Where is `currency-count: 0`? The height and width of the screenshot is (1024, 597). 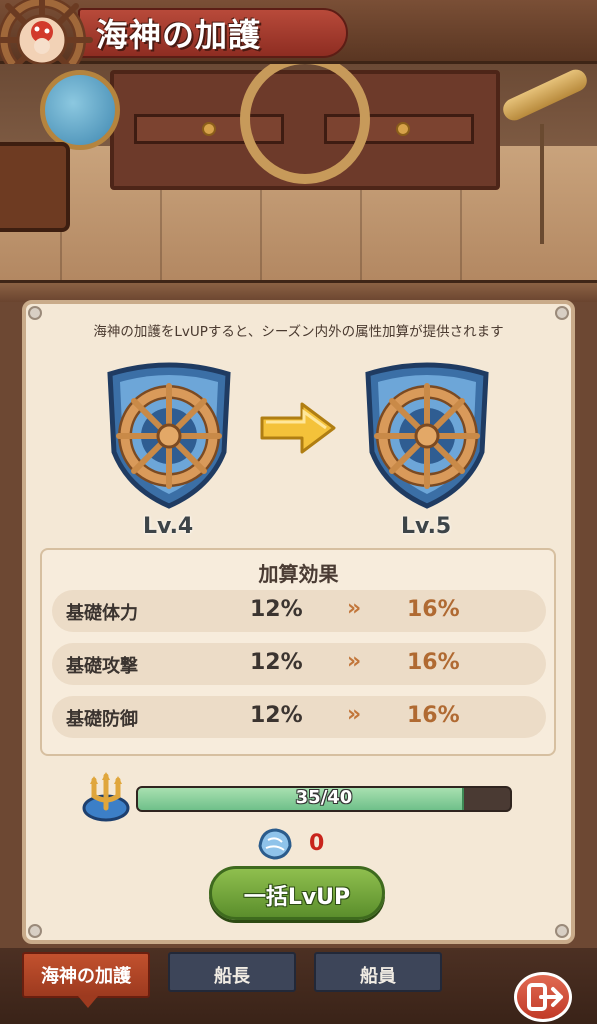
currency-count: 0 is located at coordinates (317, 843).